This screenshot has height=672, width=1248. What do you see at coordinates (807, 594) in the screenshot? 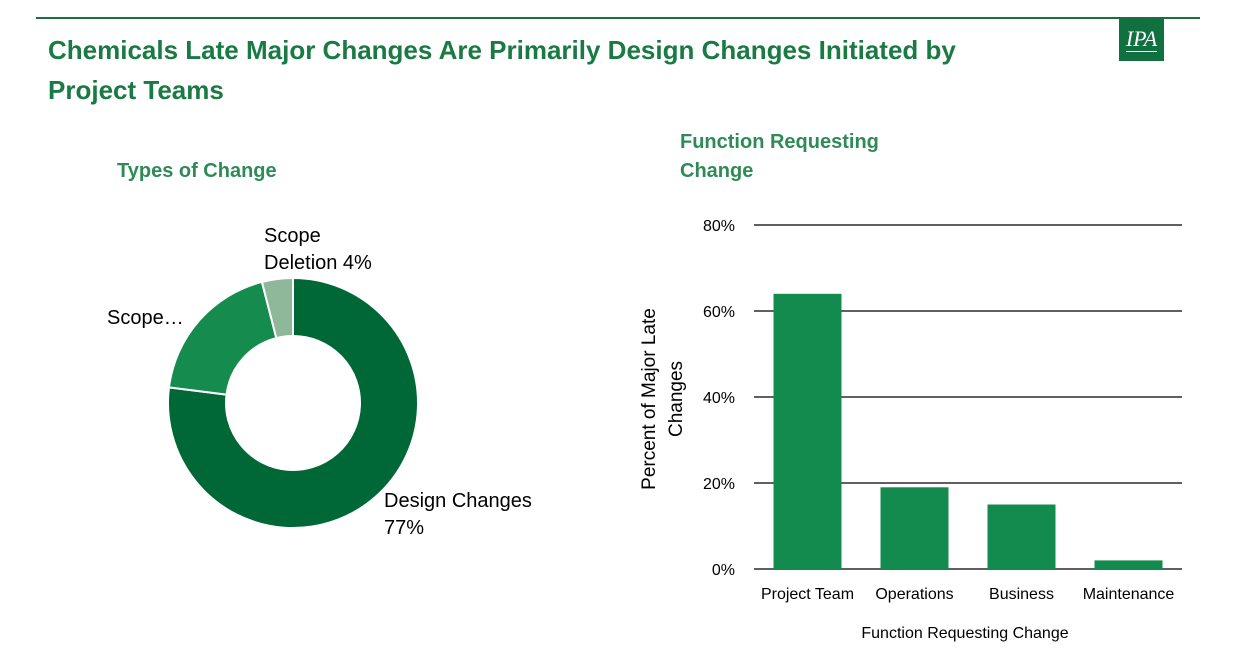
I see `x-tick-label: Project Team` at bounding box center [807, 594].